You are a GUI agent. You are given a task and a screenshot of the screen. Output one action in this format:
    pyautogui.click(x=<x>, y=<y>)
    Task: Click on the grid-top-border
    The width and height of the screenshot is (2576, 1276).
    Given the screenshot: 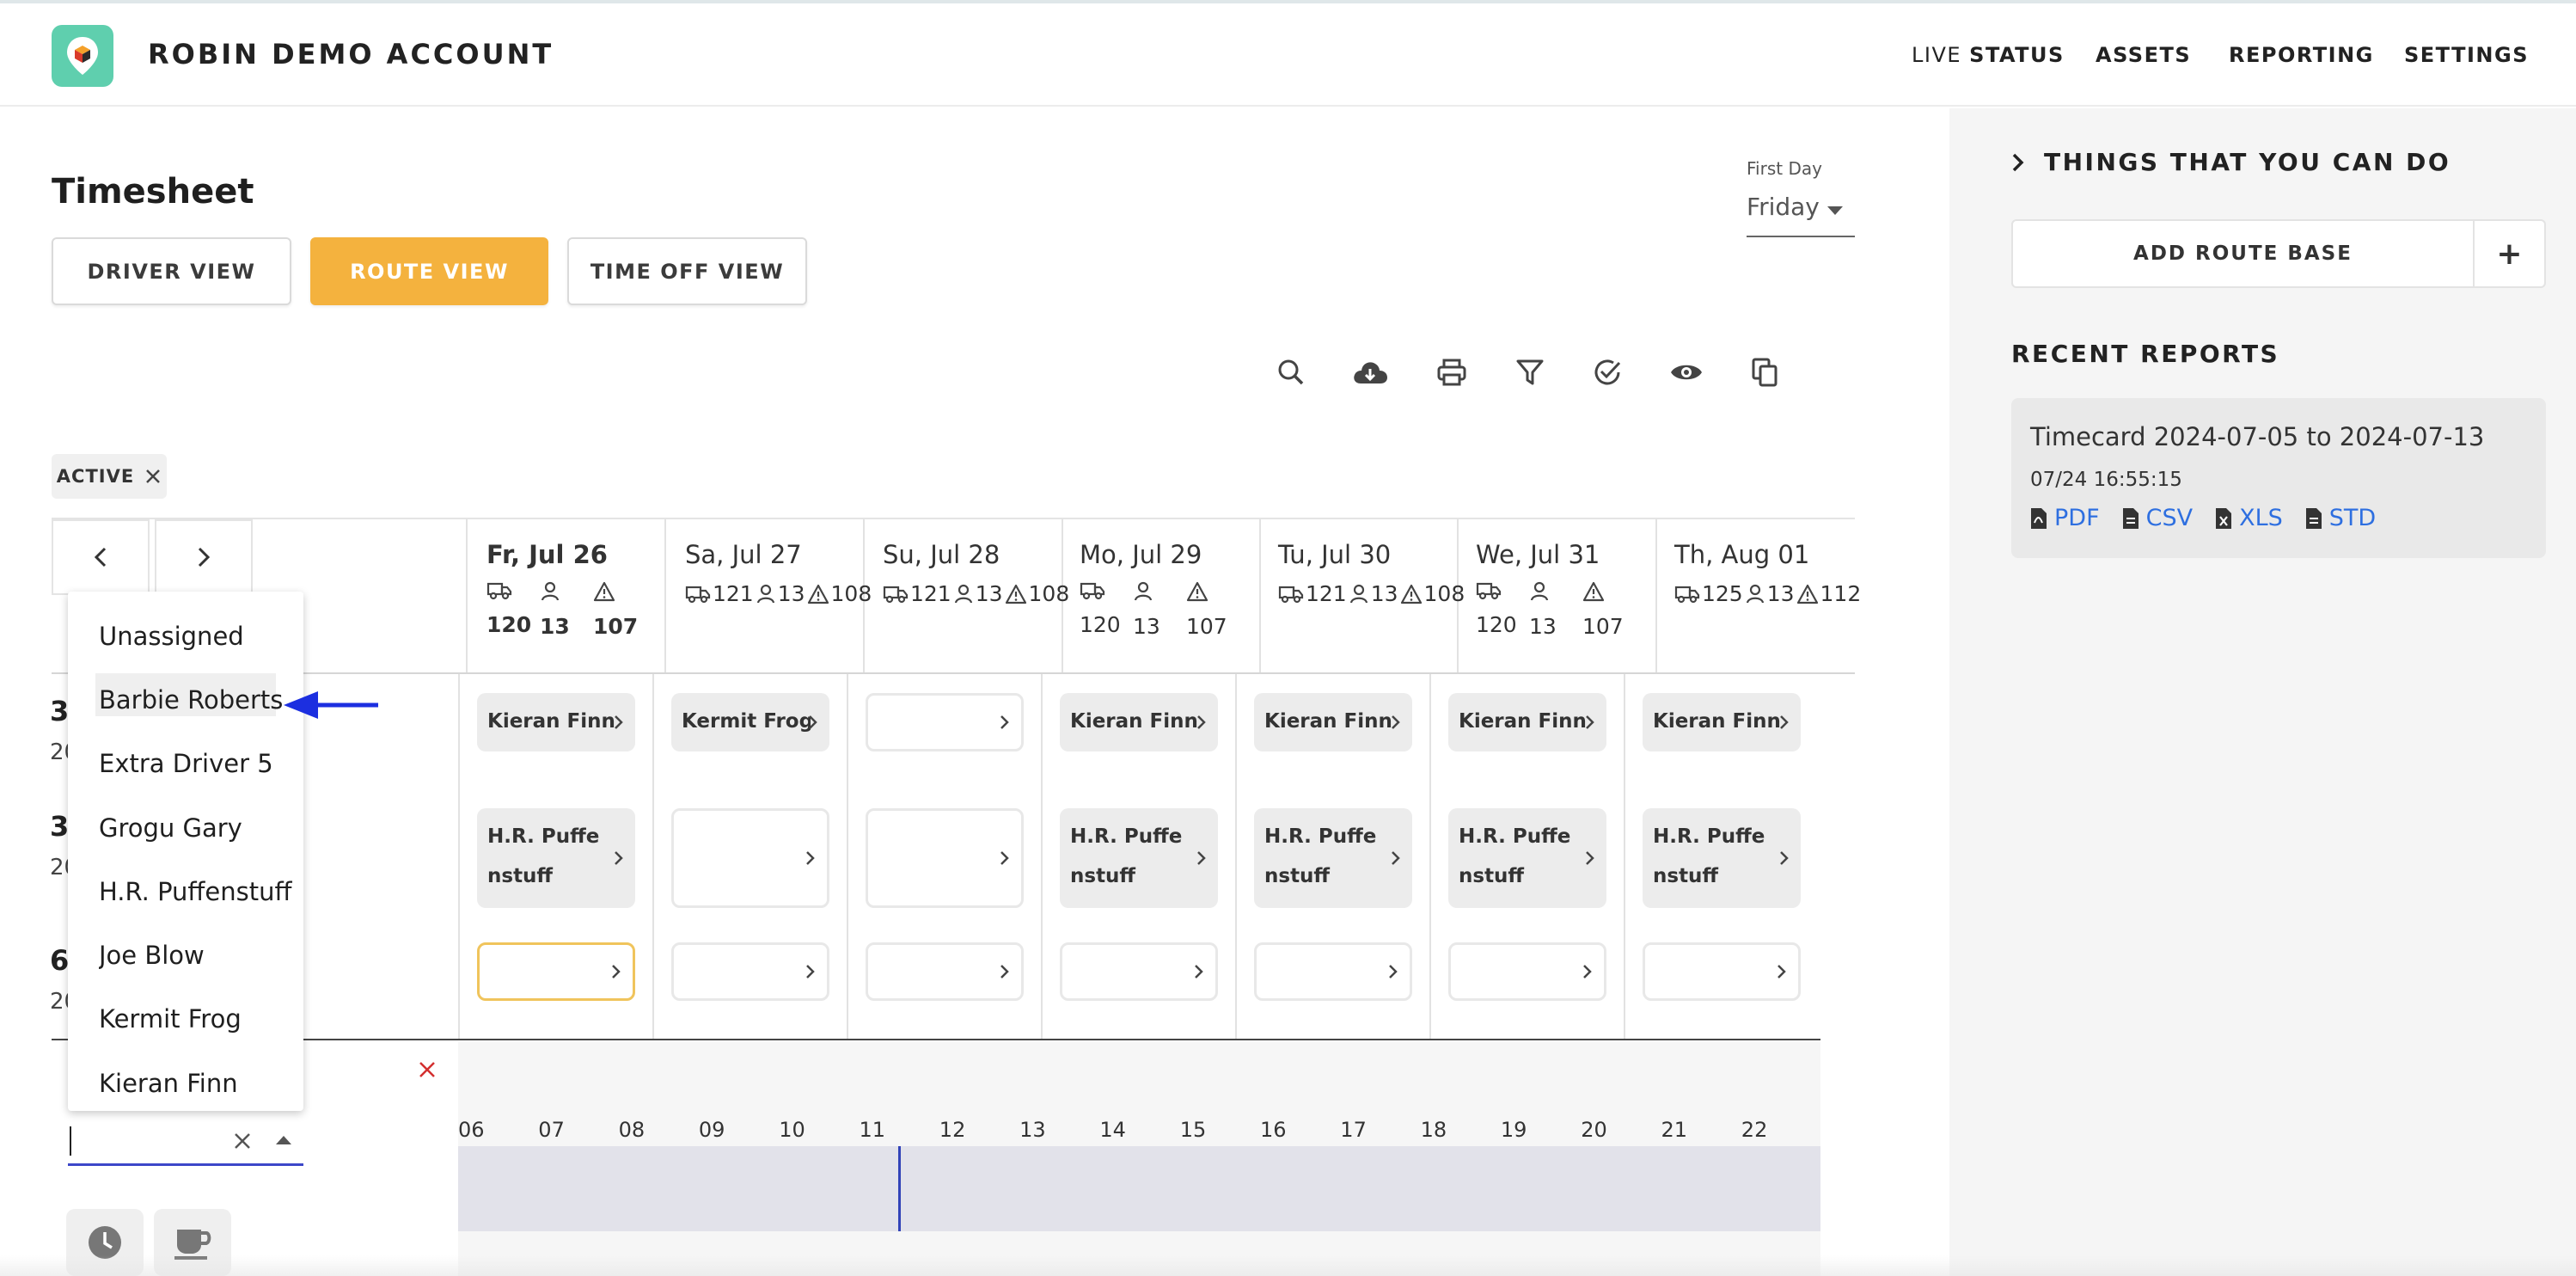 What is the action you would take?
    pyautogui.click(x=953, y=518)
    